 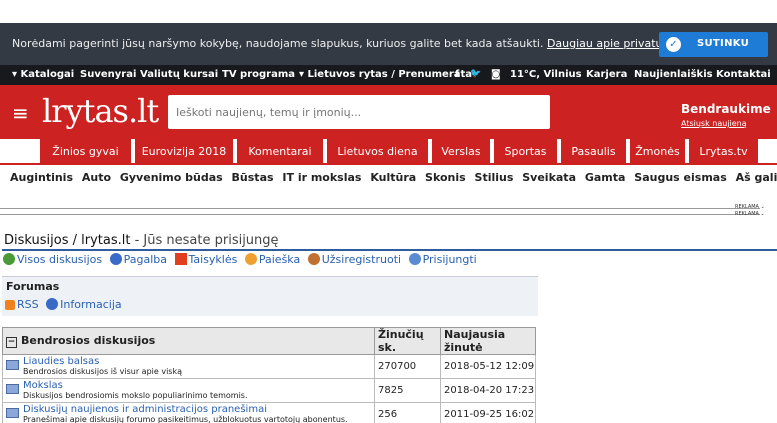 What do you see at coordinates (91, 304) in the screenshot?
I see `info-link: Informacija` at bounding box center [91, 304].